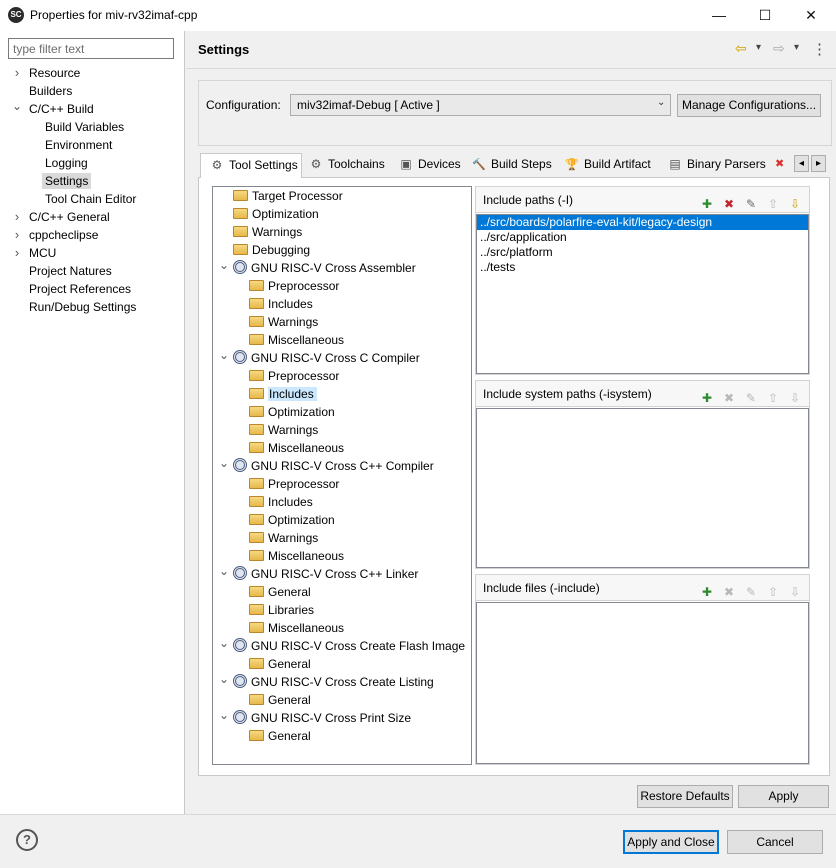  Describe the element at coordinates (685, 796) in the screenshot. I see `restore-defaults-button: Restore Defaults` at that location.